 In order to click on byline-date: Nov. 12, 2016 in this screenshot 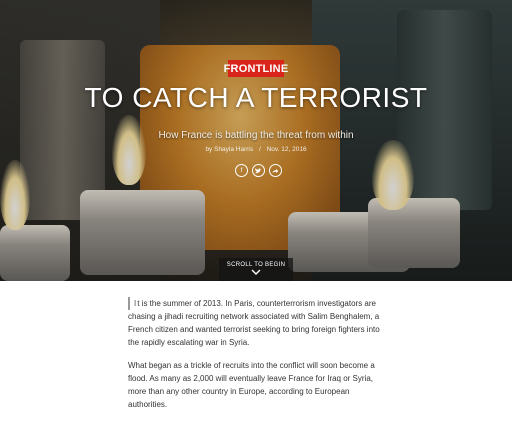, I will do `click(286, 149)`.